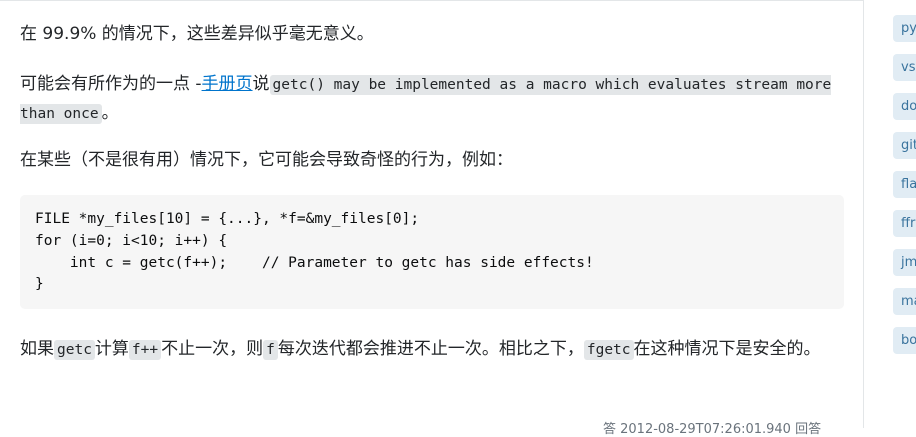 The width and height of the screenshot is (916, 437). I want to click on paragraph-2-mid: 说, so click(261, 84).